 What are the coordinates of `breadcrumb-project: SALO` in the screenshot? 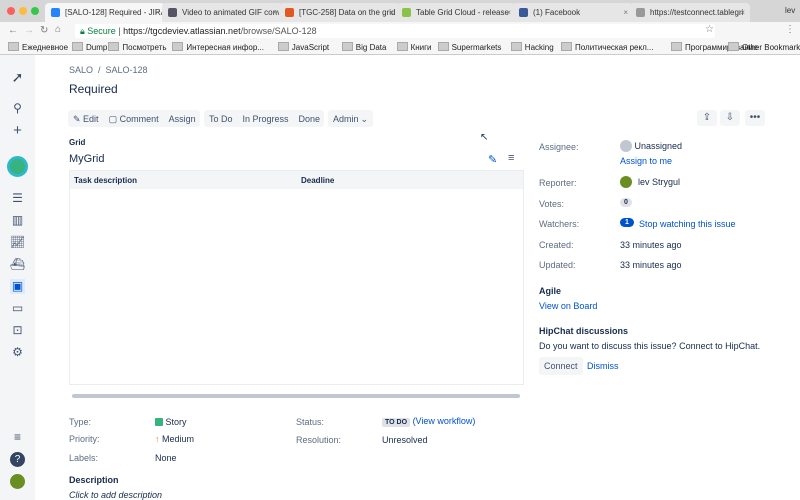 It's located at (81, 70).